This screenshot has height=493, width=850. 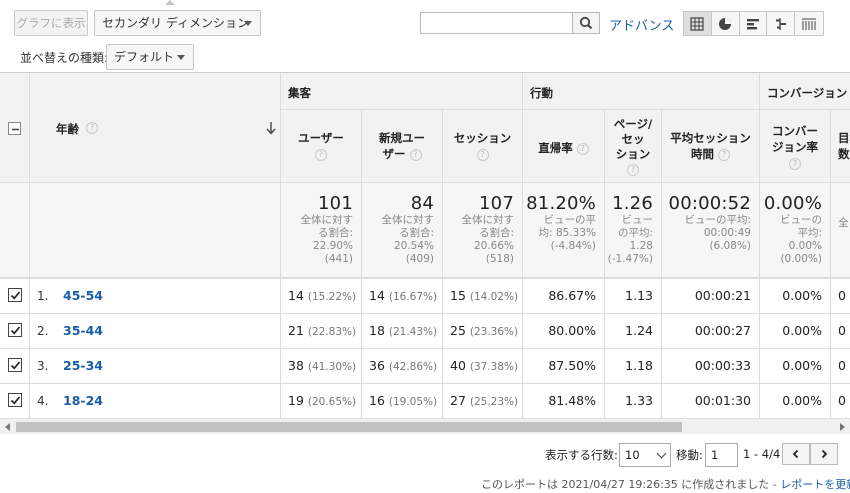 I want to click on scroll-right-arrow-icon, so click(x=842, y=427).